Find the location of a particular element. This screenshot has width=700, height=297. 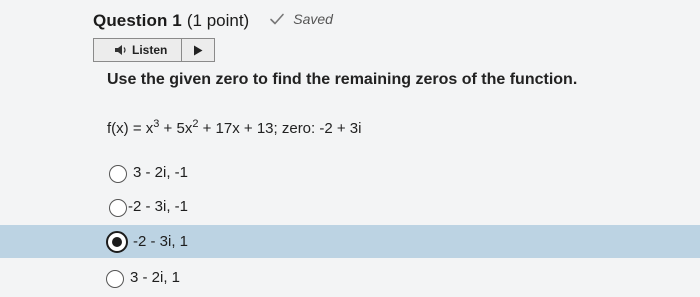

play-icon is located at coordinates (198, 50).